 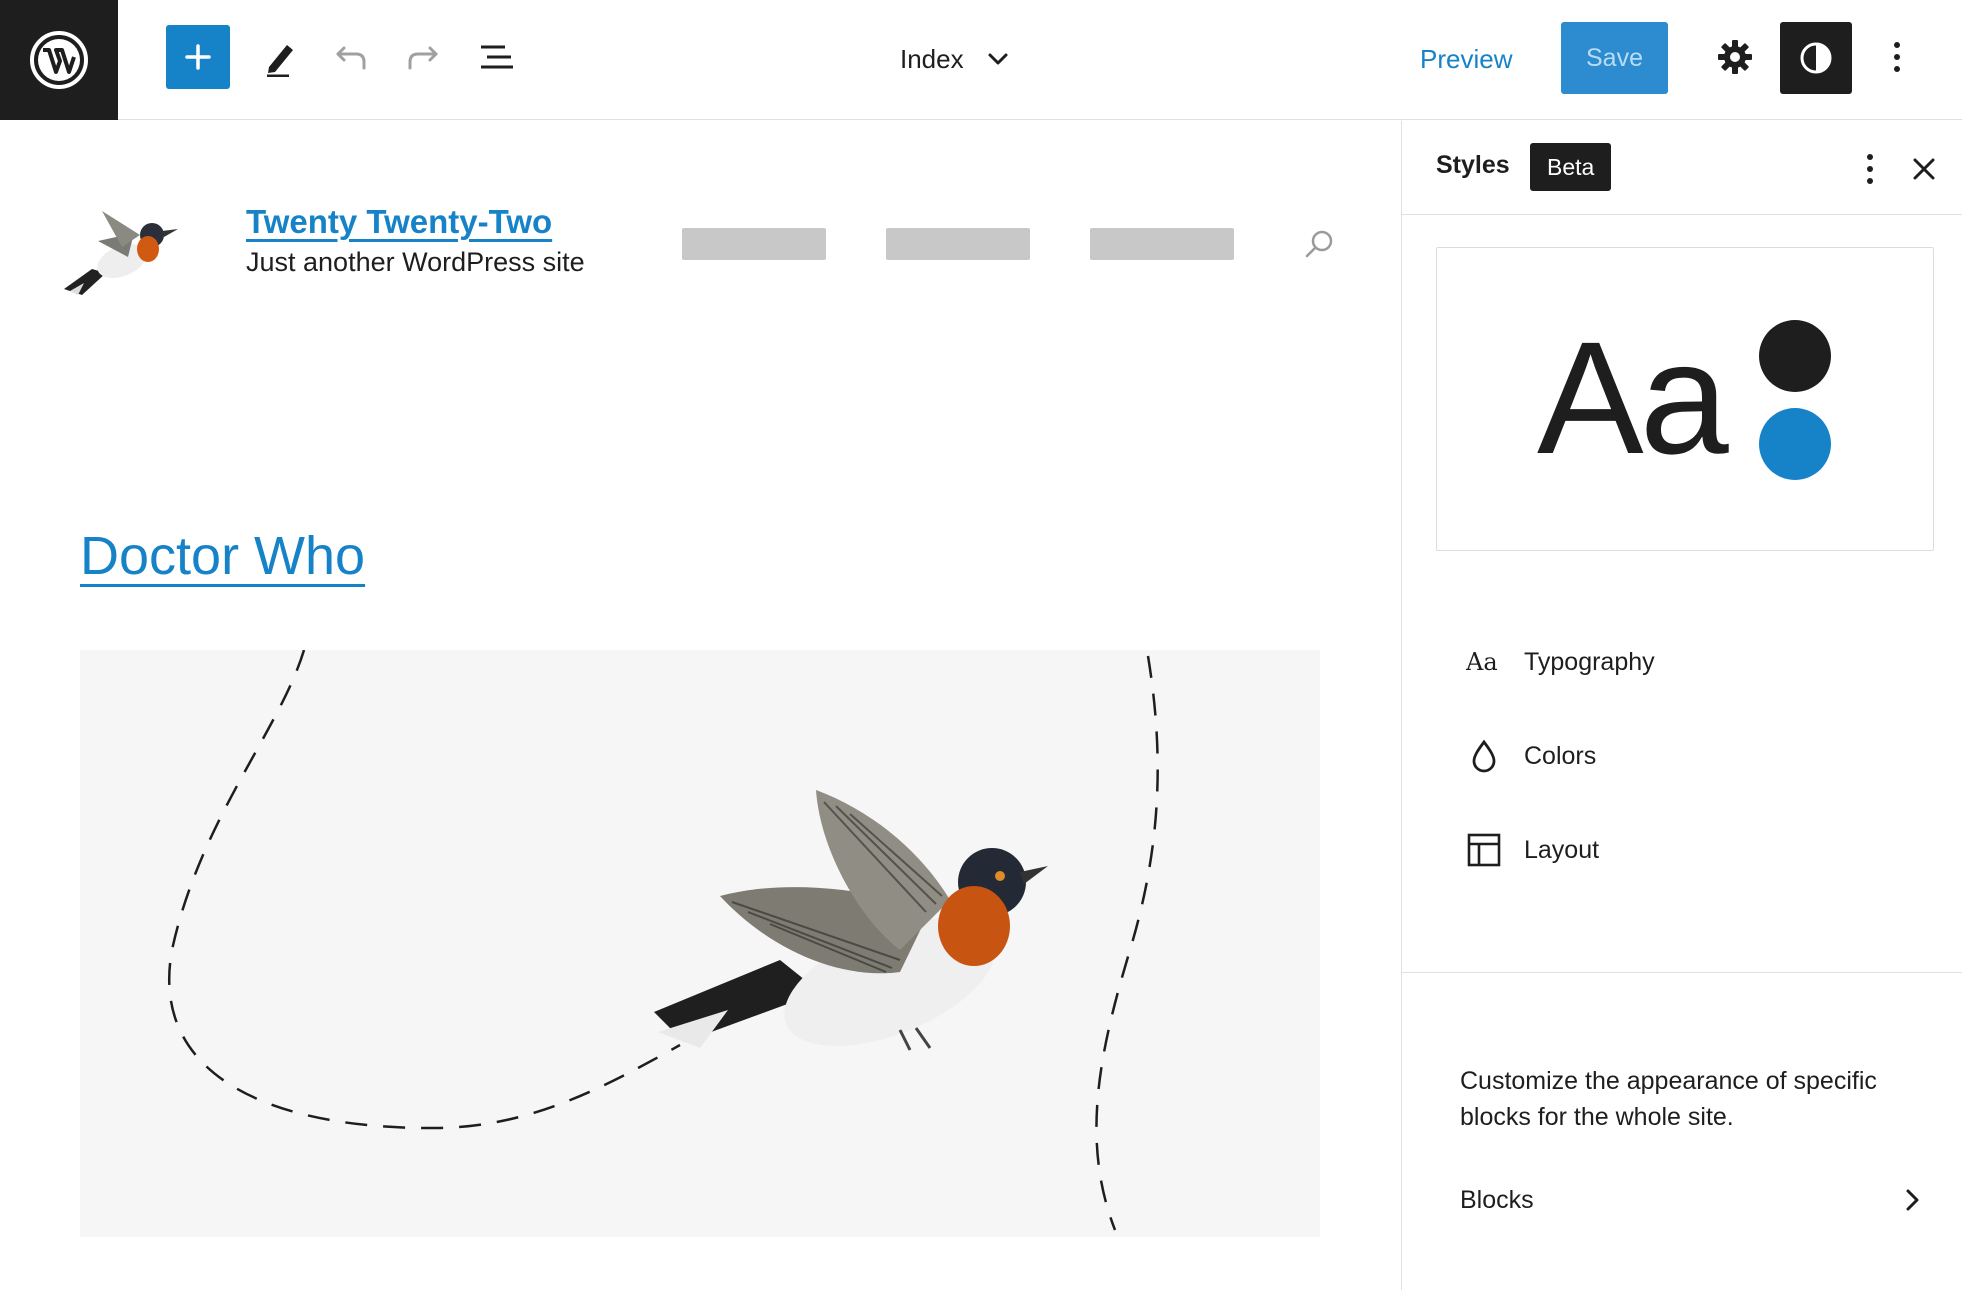 What do you see at coordinates (399, 222) in the screenshot?
I see `site-title: Twenty Twenty-Two` at bounding box center [399, 222].